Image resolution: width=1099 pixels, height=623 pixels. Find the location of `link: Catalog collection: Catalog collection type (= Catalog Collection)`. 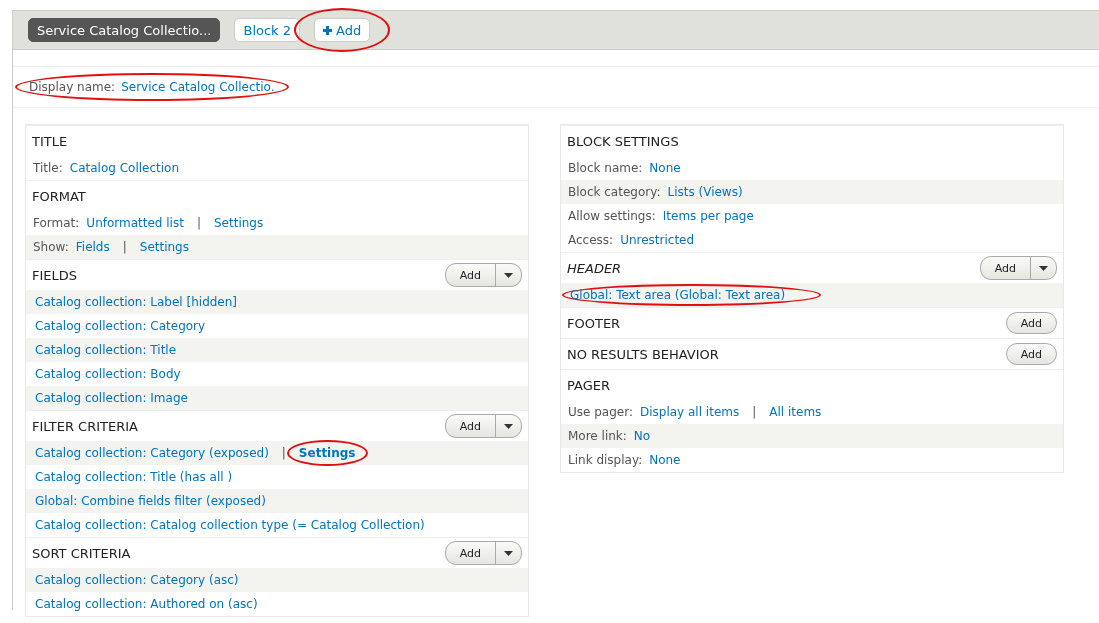

link: Catalog collection: Catalog collection type (= Catalog Collection) is located at coordinates (230, 525).